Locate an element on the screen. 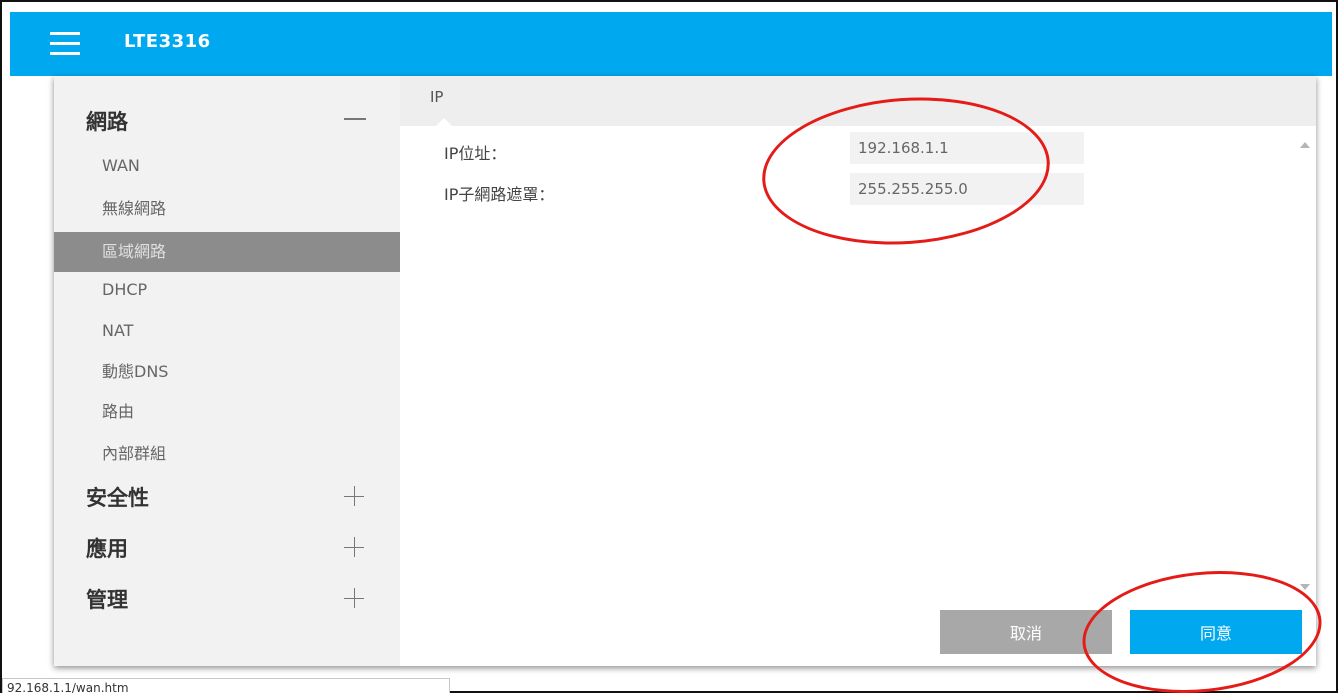 This screenshot has width=1338, height=693. sidebar-category-applications: 應用 is located at coordinates (107, 548).